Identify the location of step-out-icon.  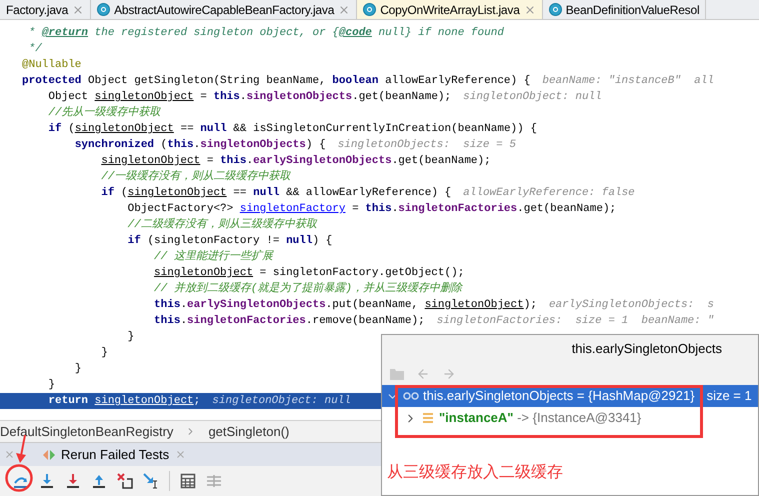
(99, 481).